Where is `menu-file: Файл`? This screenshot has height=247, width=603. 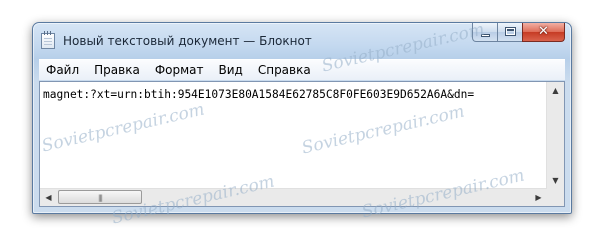 menu-file: Файл is located at coordinates (63, 70).